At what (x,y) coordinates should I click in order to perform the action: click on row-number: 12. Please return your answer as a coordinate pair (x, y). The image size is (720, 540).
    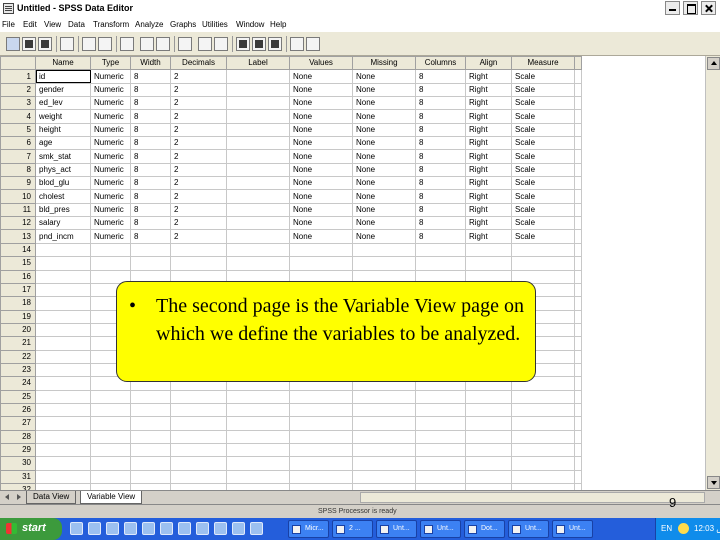
    Looking at the image, I should click on (18, 223).